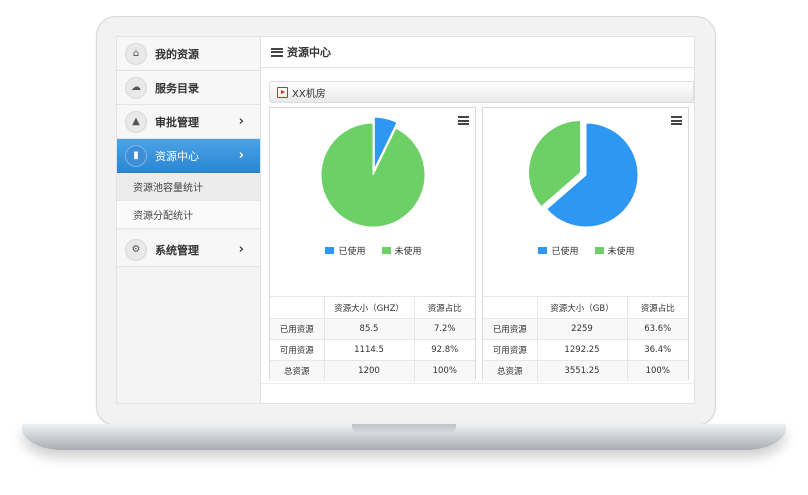 Image resolution: width=808 pixels, height=495 pixels. What do you see at coordinates (282, 92) in the screenshot?
I see `play-icon` at bounding box center [282, 92].